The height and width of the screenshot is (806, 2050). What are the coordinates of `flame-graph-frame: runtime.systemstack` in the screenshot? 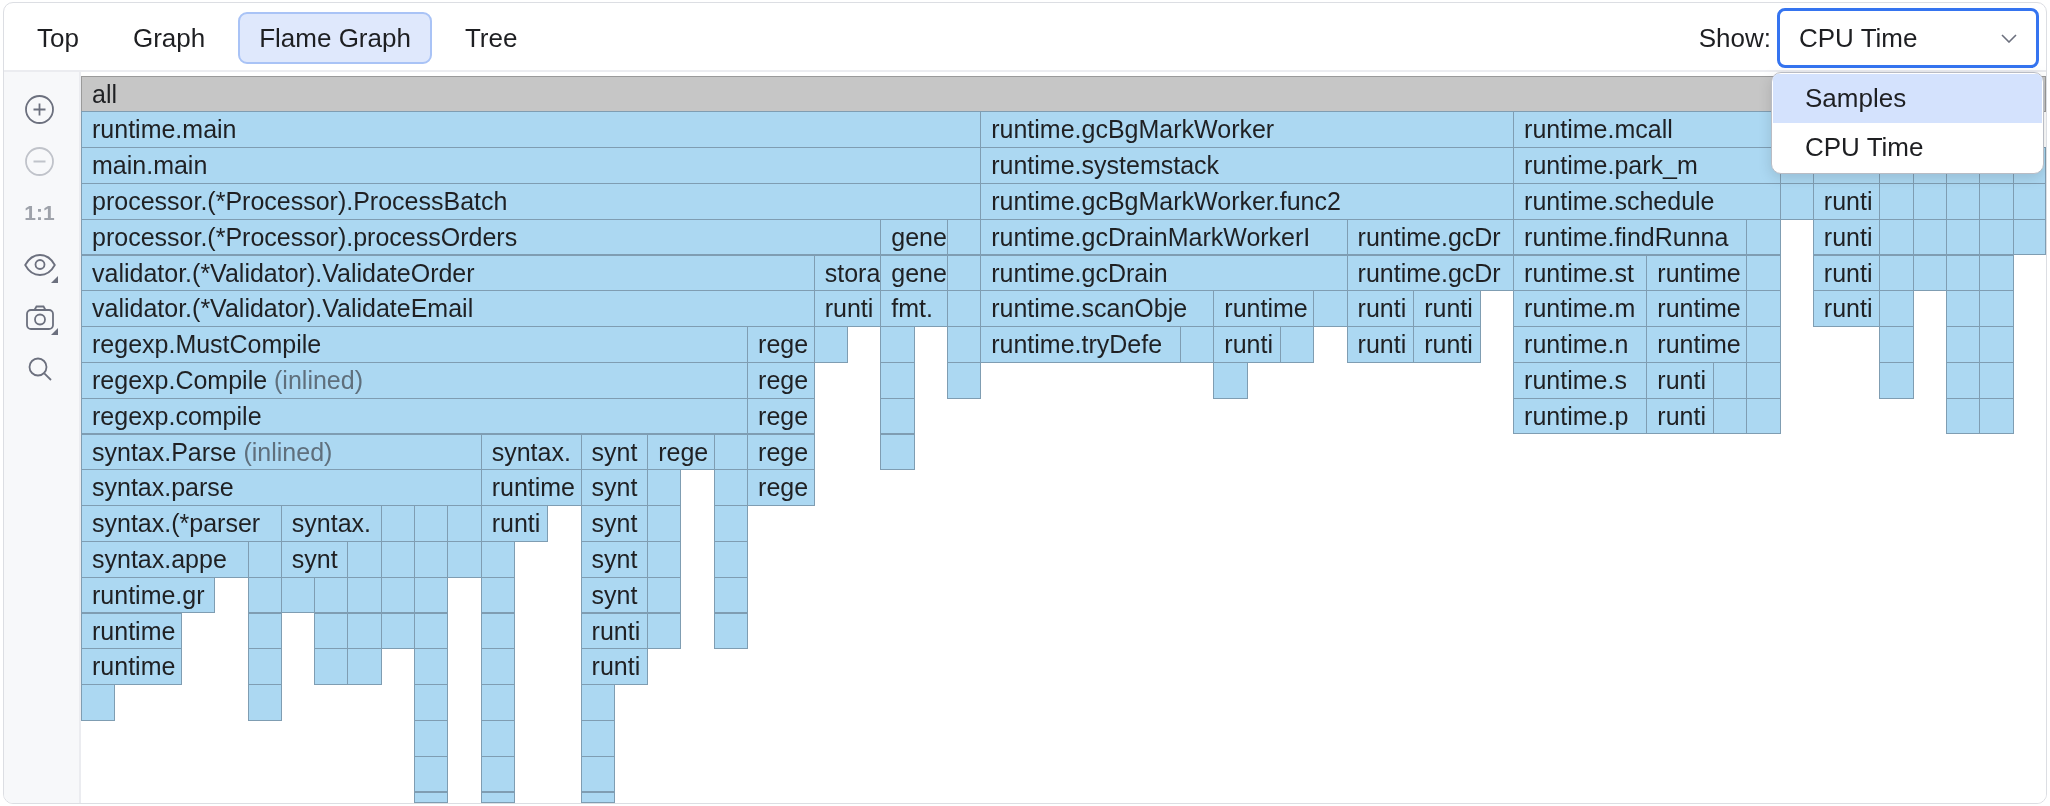 It's located at (1247, 165).